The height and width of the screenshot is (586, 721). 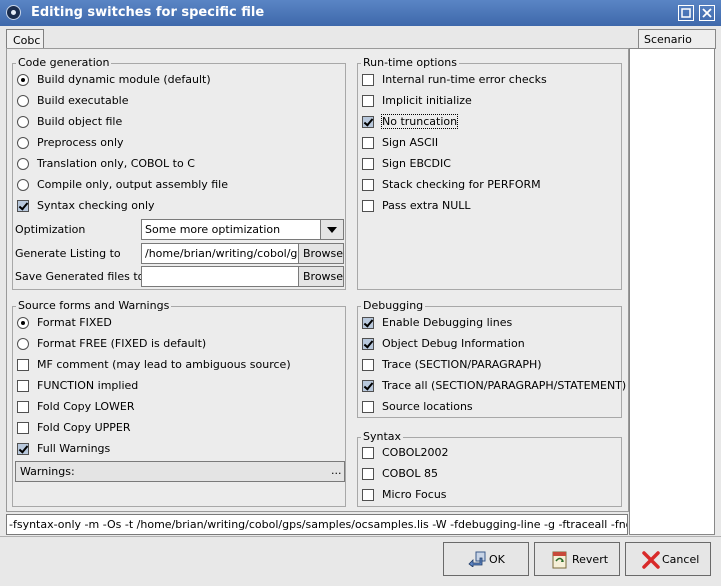 What do you see at coordinates (489, 408) in the screenshot?
I see `checkbox-source-locations: Source locations` at bounding box center [489, 408].